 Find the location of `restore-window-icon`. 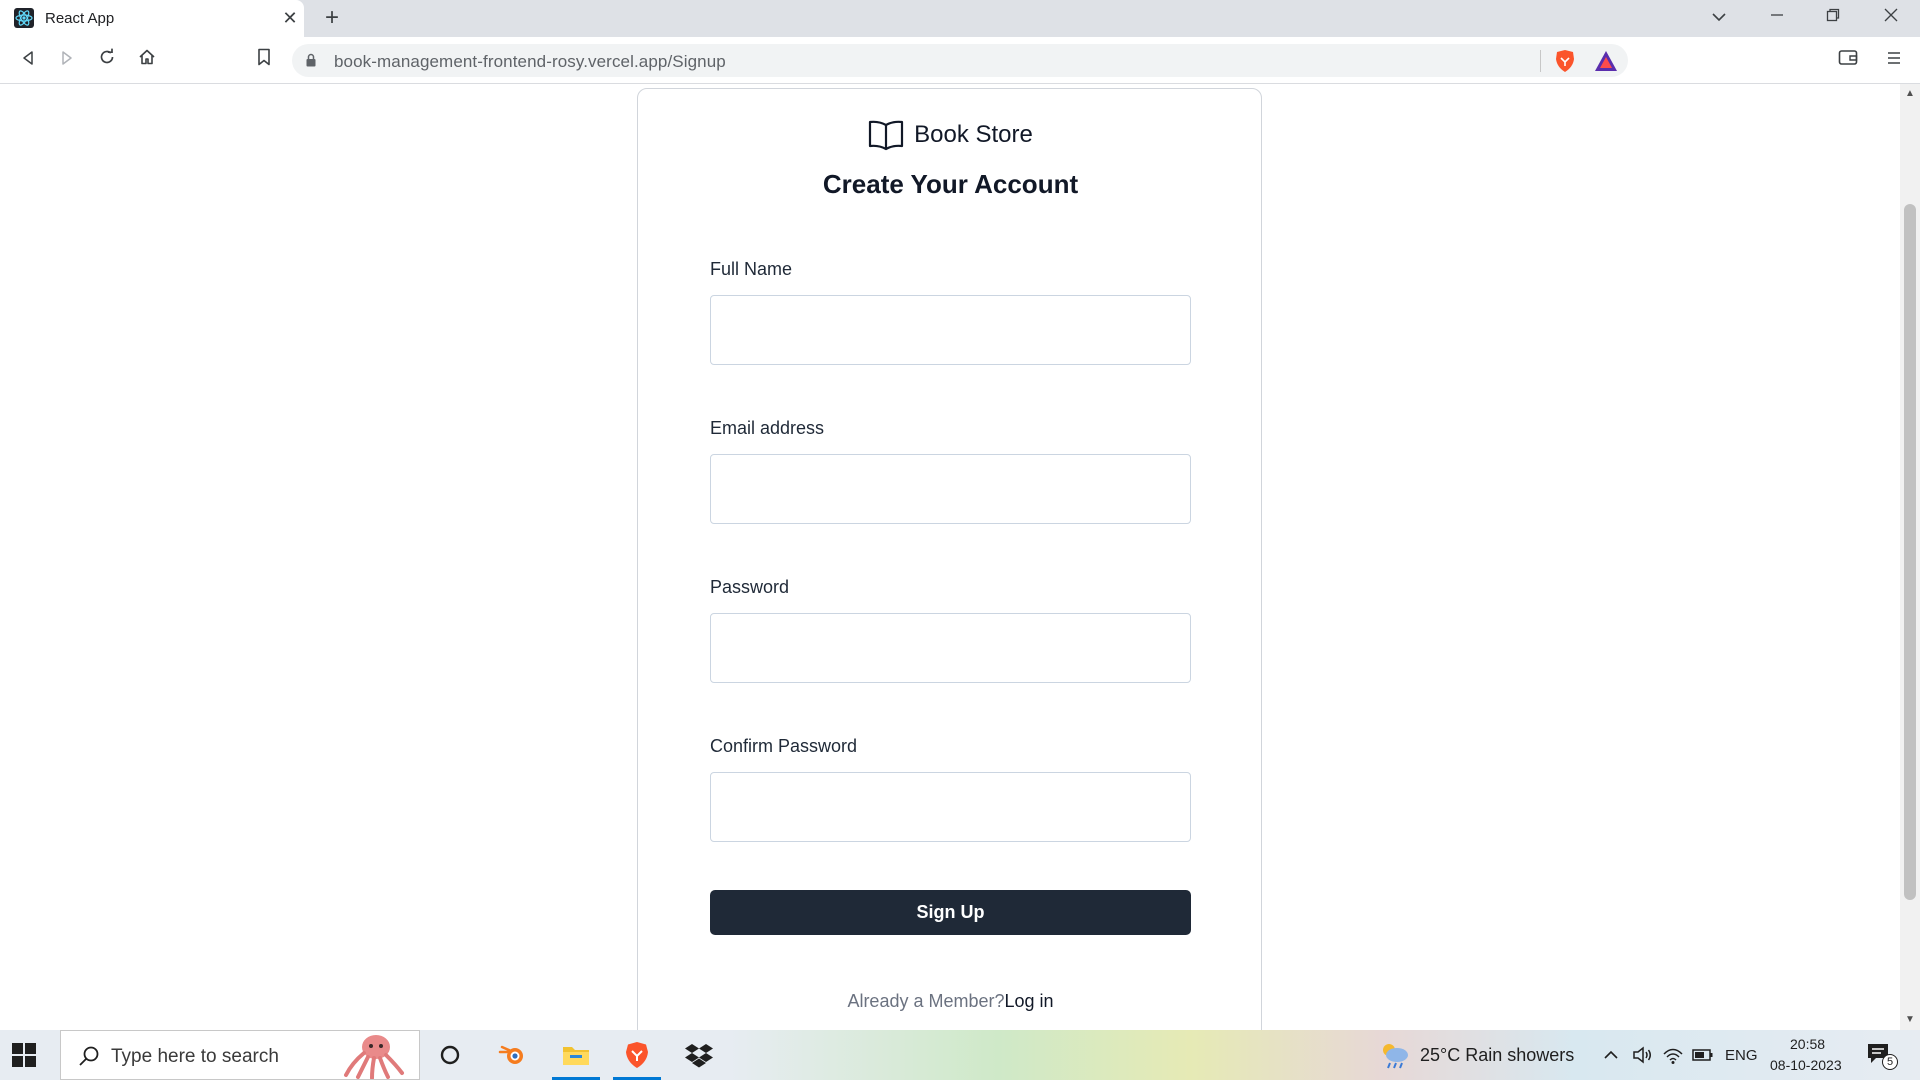

restore-window-icon is located at coordinates (1833, 18).